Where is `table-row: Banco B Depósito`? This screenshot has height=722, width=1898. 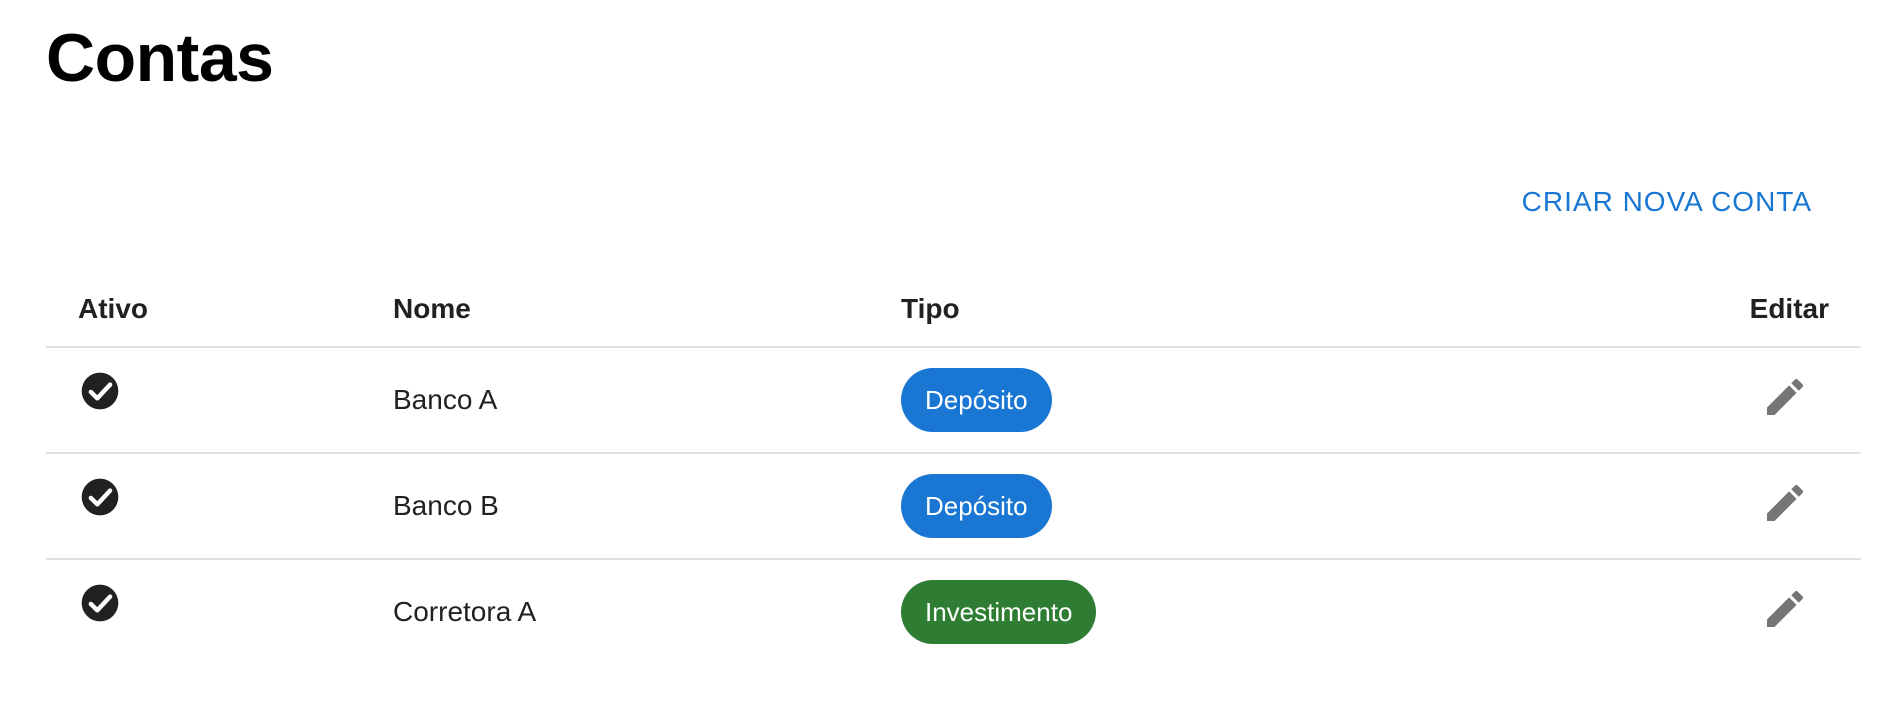 table-row: Banco B Depósito is located at coordinates (953, 506).